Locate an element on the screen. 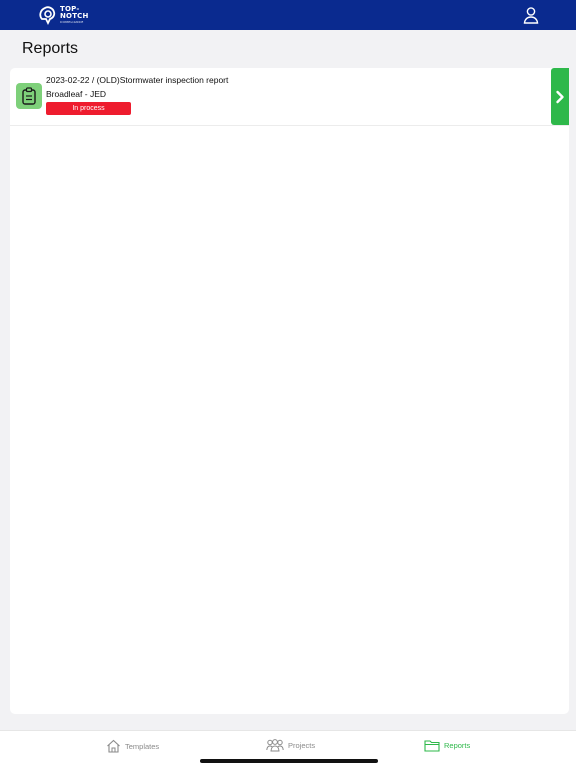 The width and height of the screenshot is (576, 768). tab-projects: Projects is located at coordinates (290, 745).